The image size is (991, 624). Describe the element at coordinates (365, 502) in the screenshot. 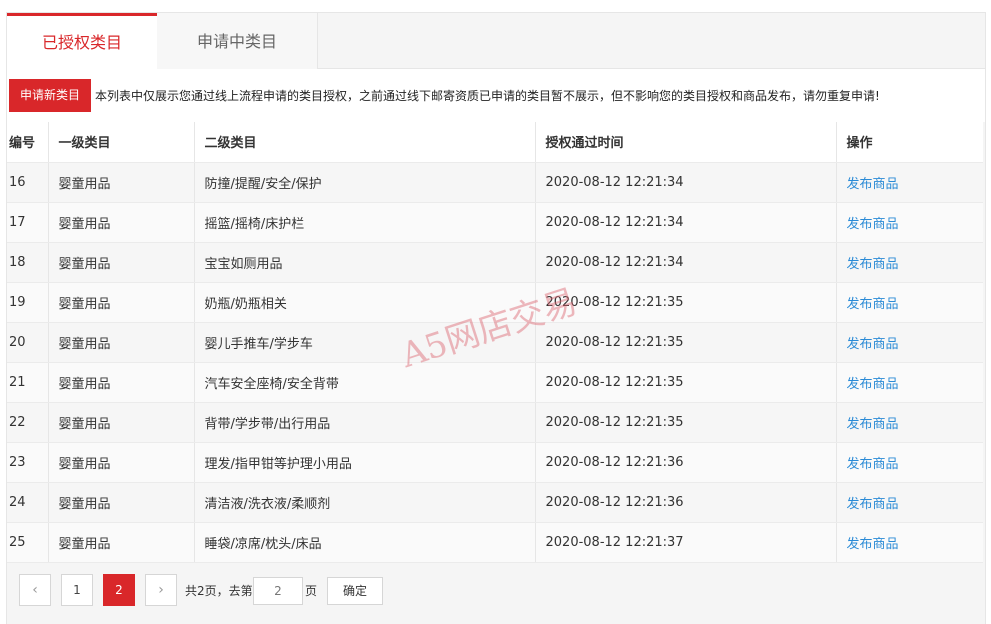

I see `cell-level2: 清洁液/洗衣液/柔顺剂` at that location.